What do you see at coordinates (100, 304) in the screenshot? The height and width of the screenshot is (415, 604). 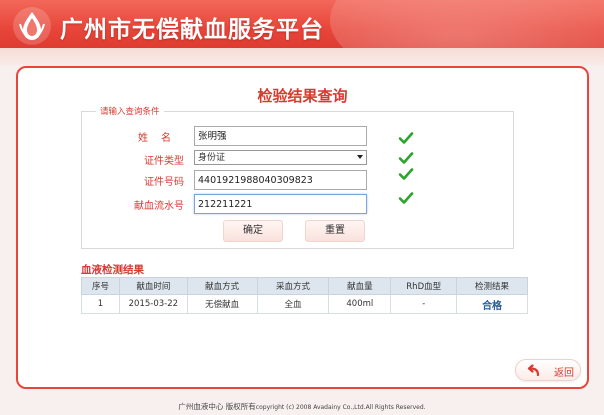 I see `cell-index: 1` at bounding box center [100, 304].